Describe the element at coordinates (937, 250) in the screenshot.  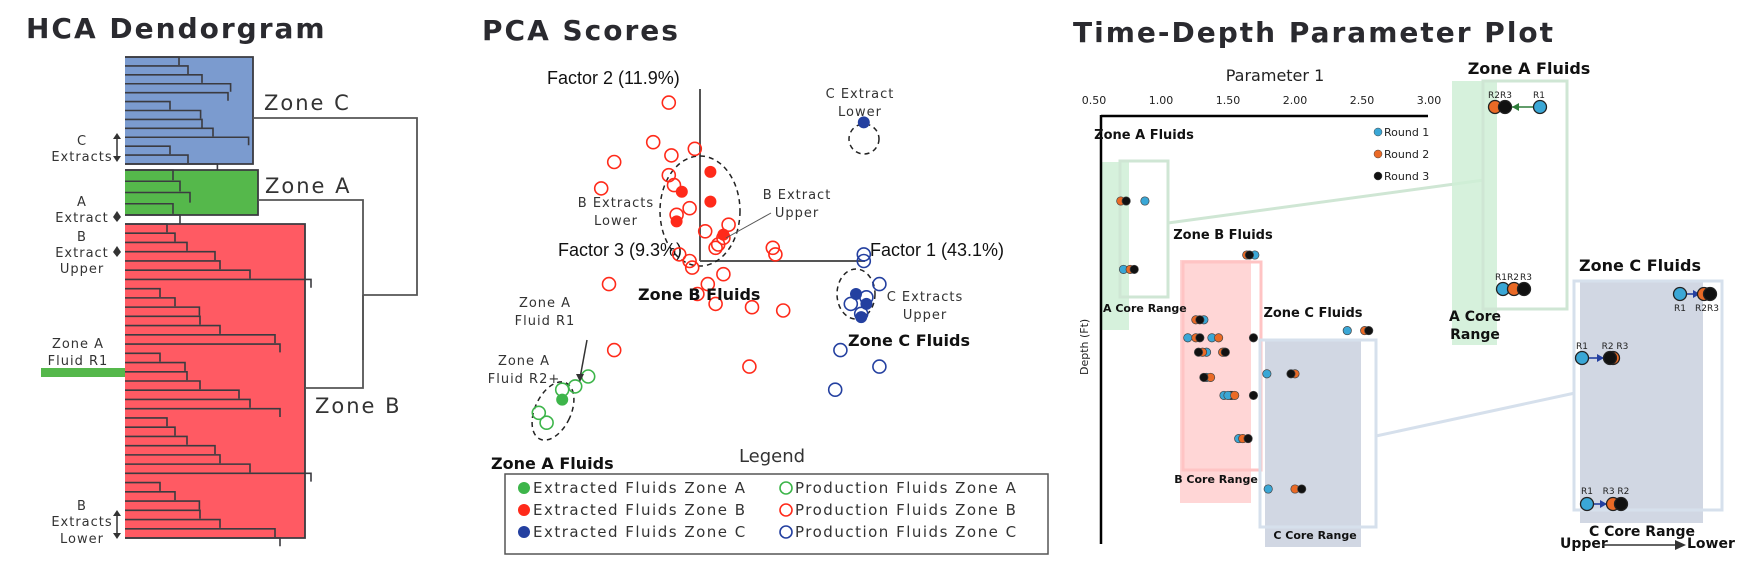
I see `factor1-label: Factor 1 (43.1%)` at that location.